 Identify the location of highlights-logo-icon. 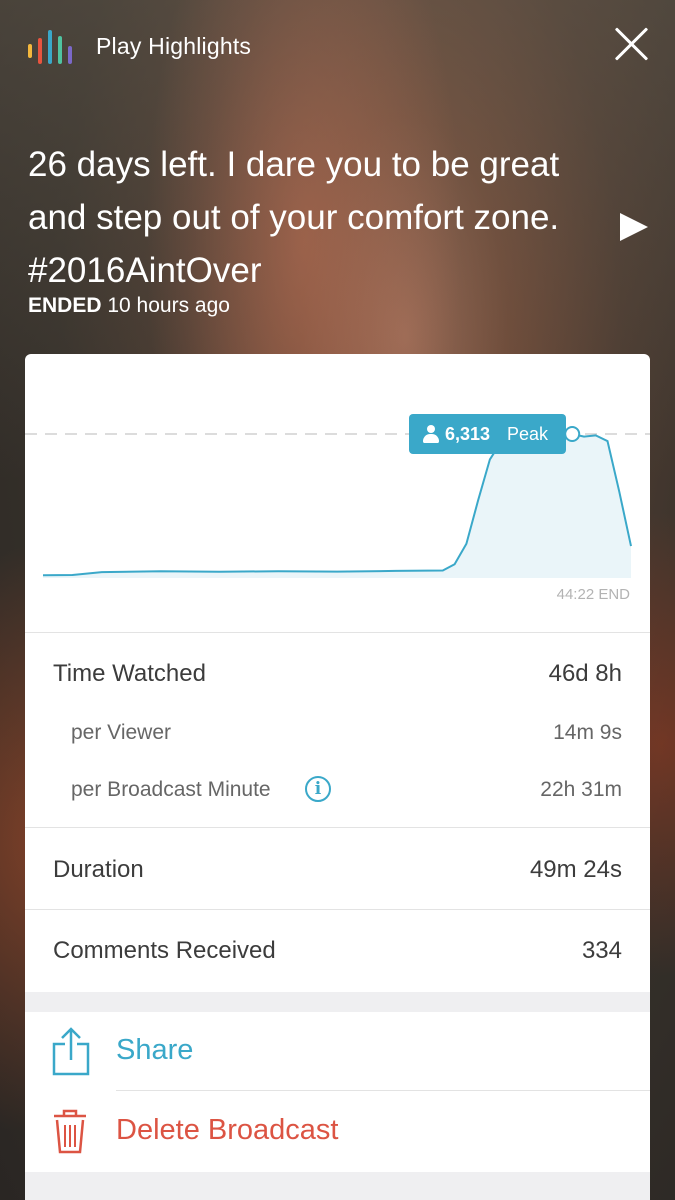
(54, 47).